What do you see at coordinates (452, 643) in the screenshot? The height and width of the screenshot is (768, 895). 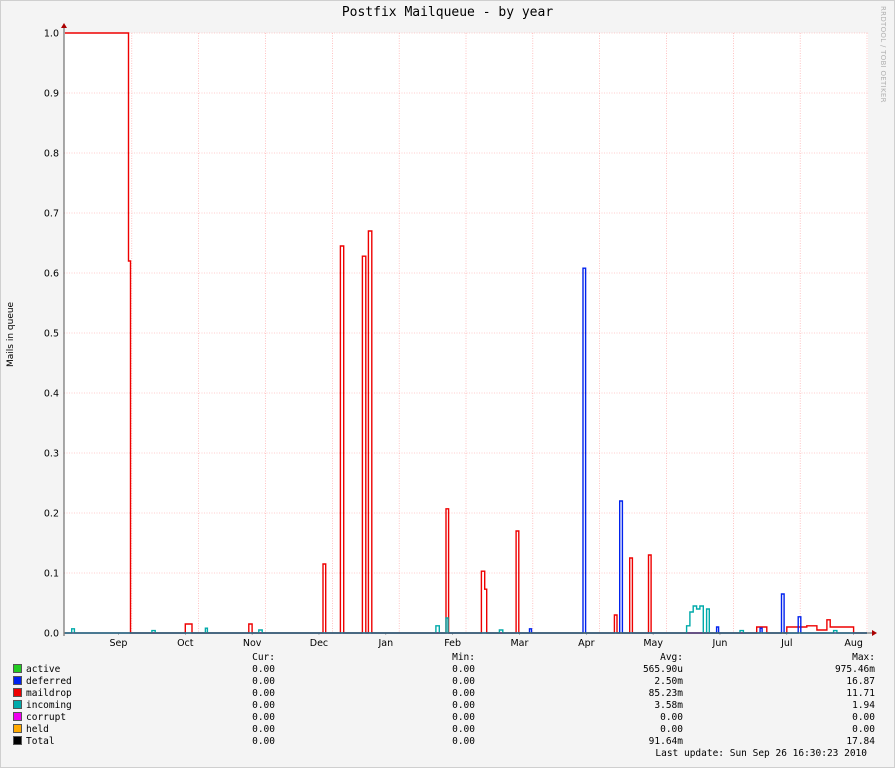 I see `x-tick-label: Feb` at bounding box center [452, 643].